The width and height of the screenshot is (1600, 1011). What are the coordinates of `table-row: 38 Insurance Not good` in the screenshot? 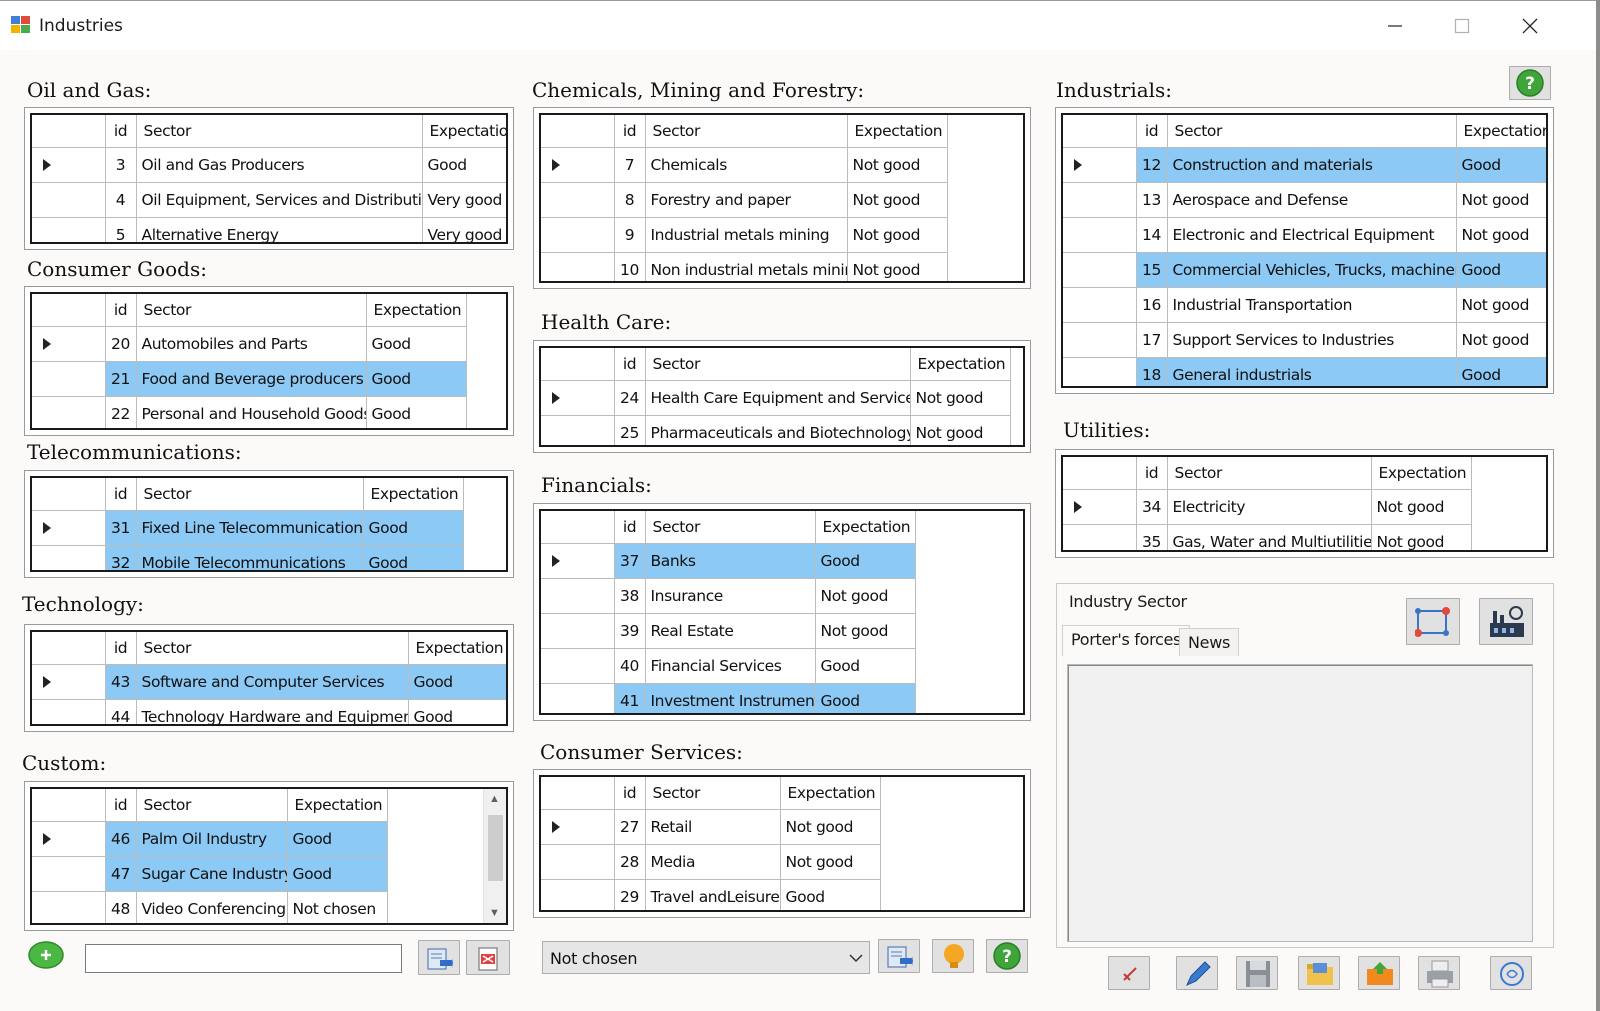 It's located at (728, 596).